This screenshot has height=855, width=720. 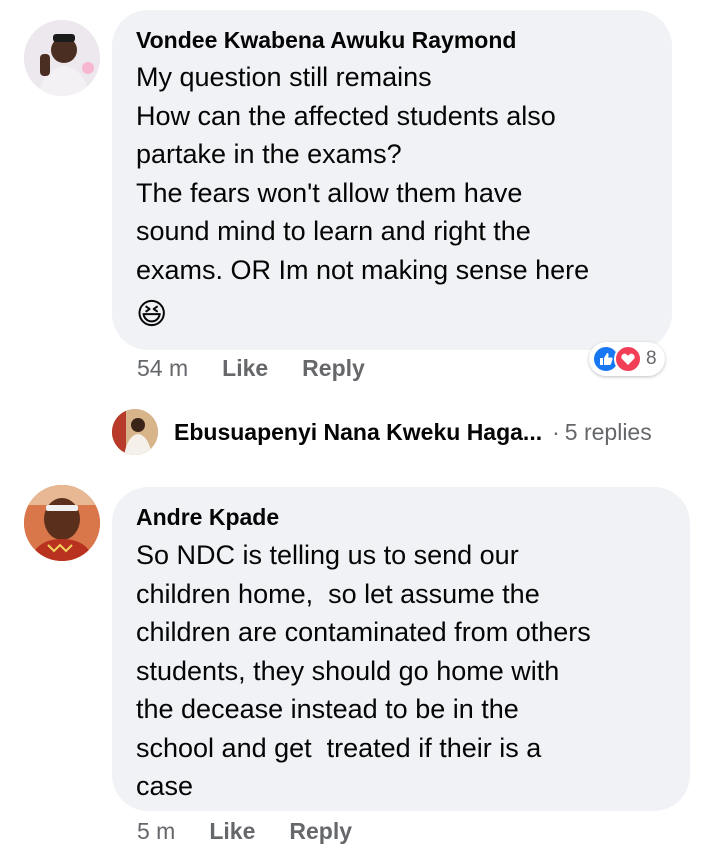 What do you see at coordinates (269, 154) in the screenshot?
I see `comment-text-line: partake in the exams?` at bounding box center [269, 154].